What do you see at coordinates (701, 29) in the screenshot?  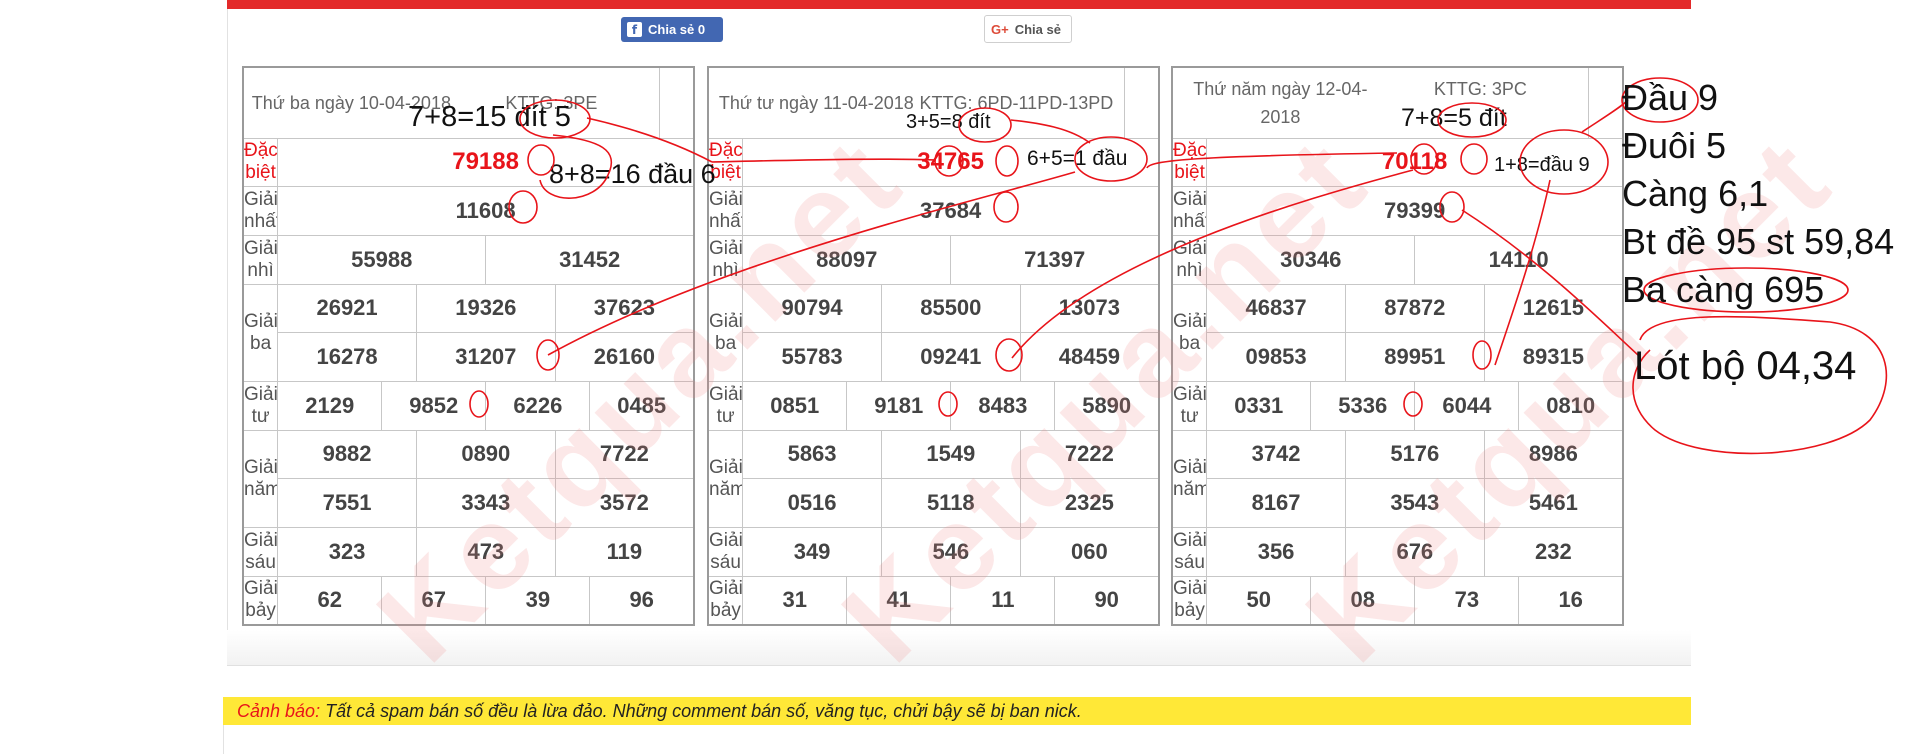 I see `facebook-share-count: 0` at bounding box center [701, 29].